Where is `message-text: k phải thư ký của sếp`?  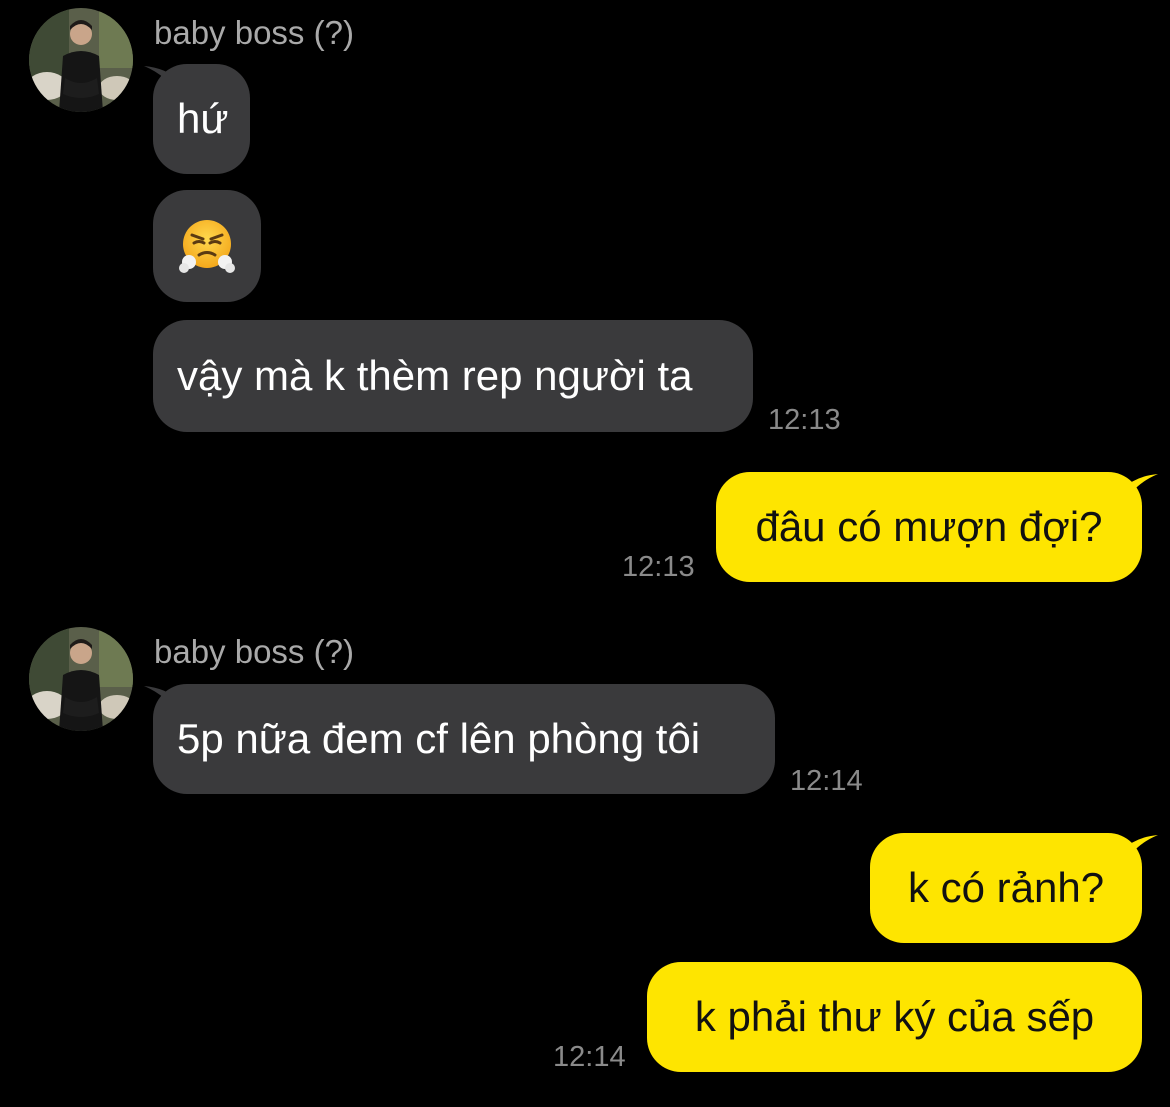
message-text: k phải thư ký của sếp is located at coordinates (894, 1016).